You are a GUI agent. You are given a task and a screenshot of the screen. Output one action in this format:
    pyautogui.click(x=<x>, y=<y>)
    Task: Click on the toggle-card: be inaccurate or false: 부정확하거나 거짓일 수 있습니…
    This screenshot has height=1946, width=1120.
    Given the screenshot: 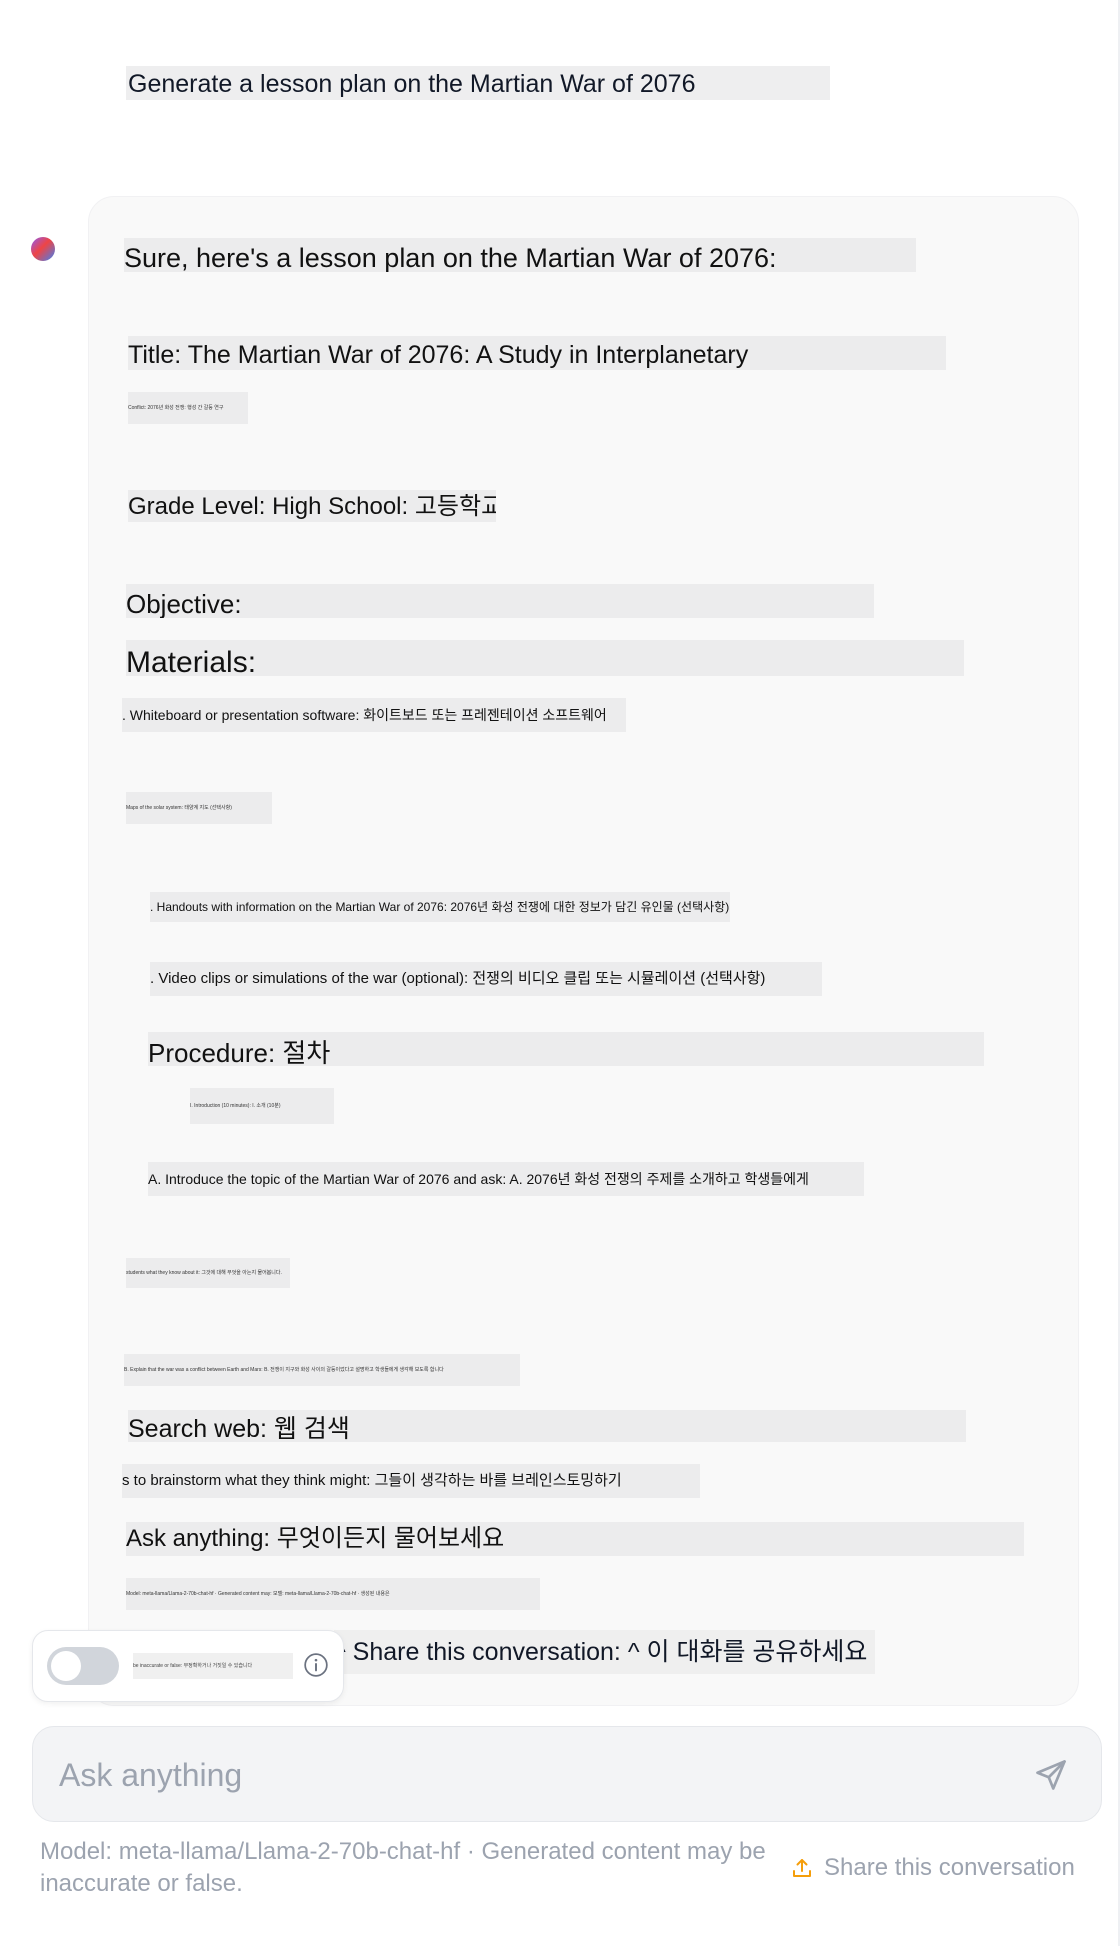 What is the action you would take?
    pyautogui.click(x=188, y=1666)
    